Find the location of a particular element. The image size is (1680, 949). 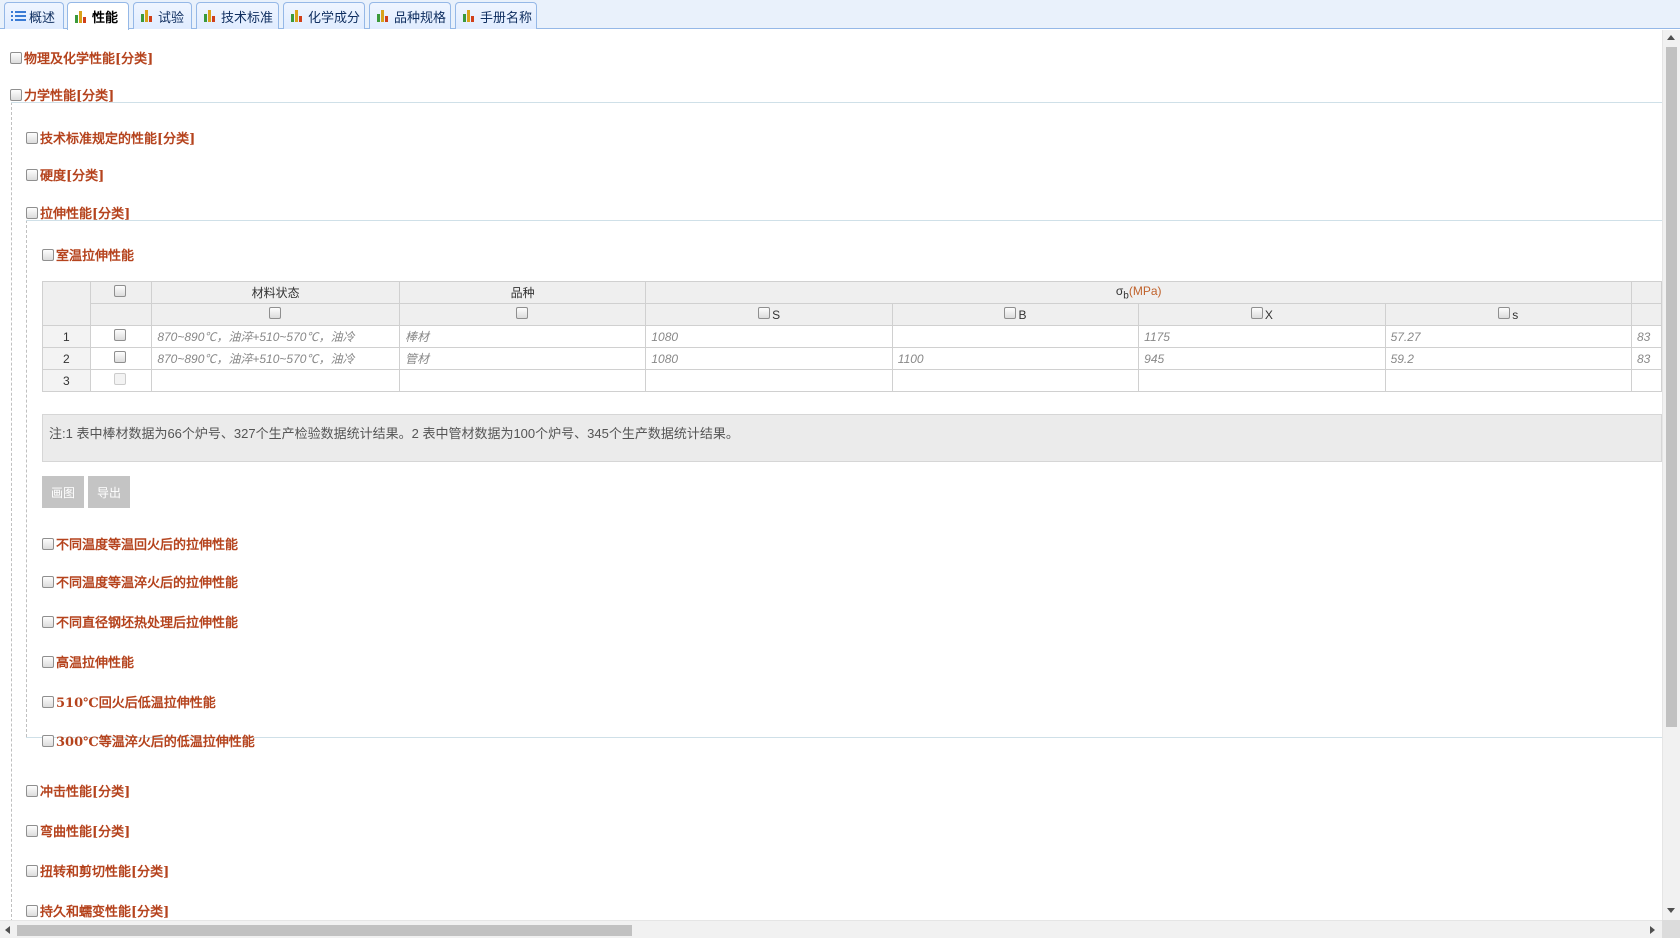

tree-node-tensile: 拉伸性能[分类] is located at coordinates (78, 212).